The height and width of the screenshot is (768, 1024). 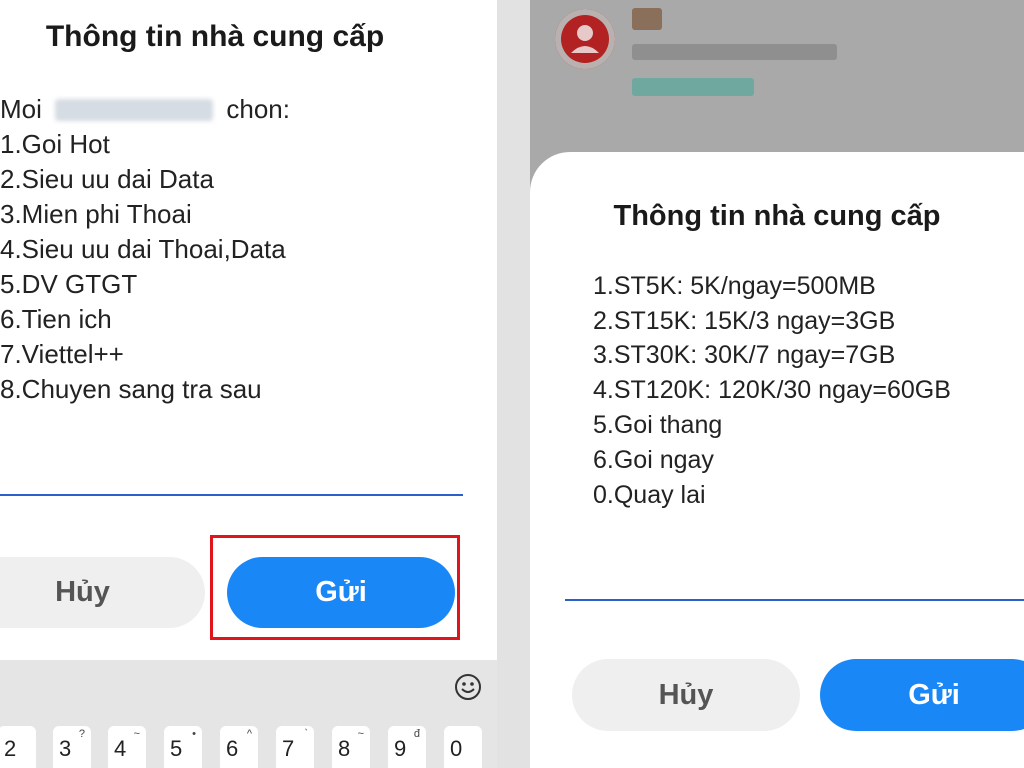 I want to click on menu-item: 5.Goi thang, so click(x=658, y=425).